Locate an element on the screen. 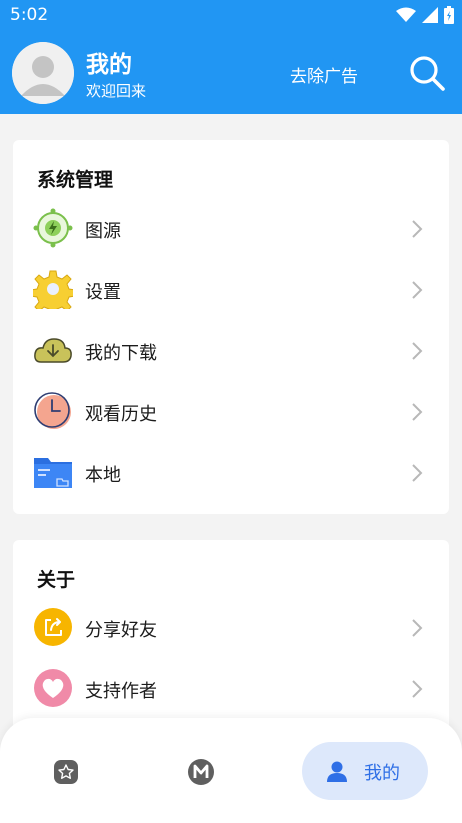  star-icon is located at coordinates (66, 772).